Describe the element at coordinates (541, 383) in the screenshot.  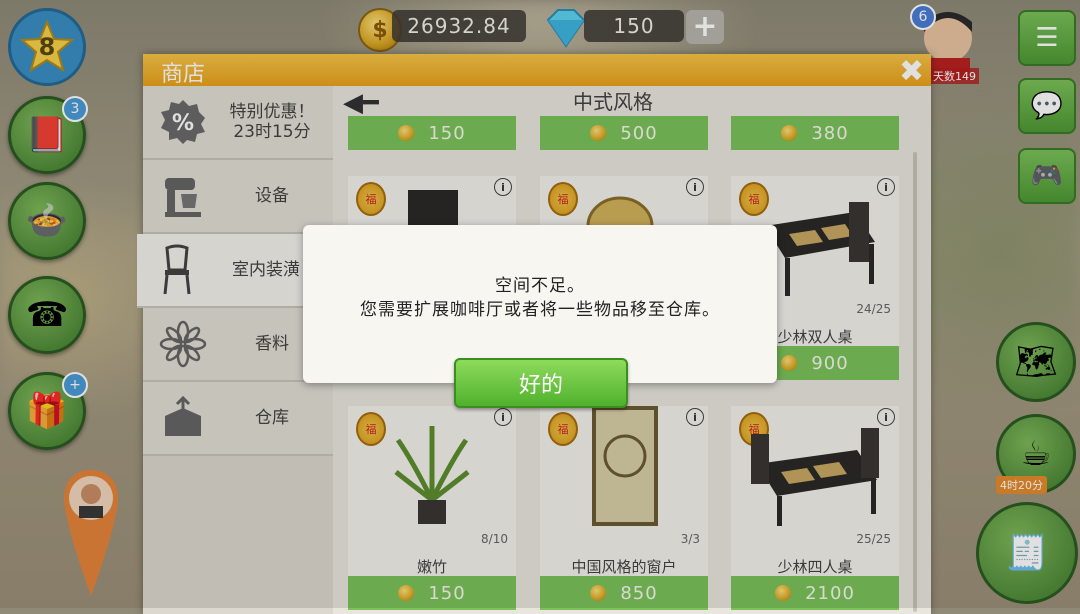
I see `ok-button: 好的` at that location.